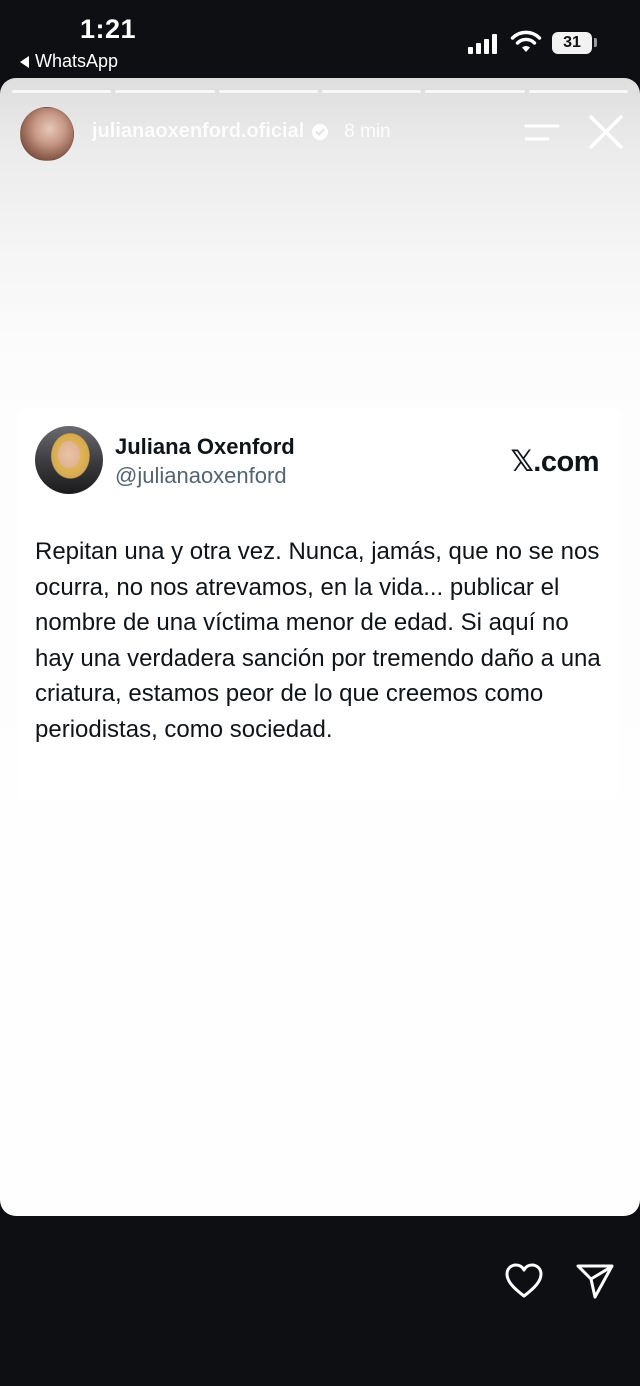 The image size is (640, 1386). Describe the element at coordinates (542, 133) in the screenshot. I see `menu-icon` at that location.